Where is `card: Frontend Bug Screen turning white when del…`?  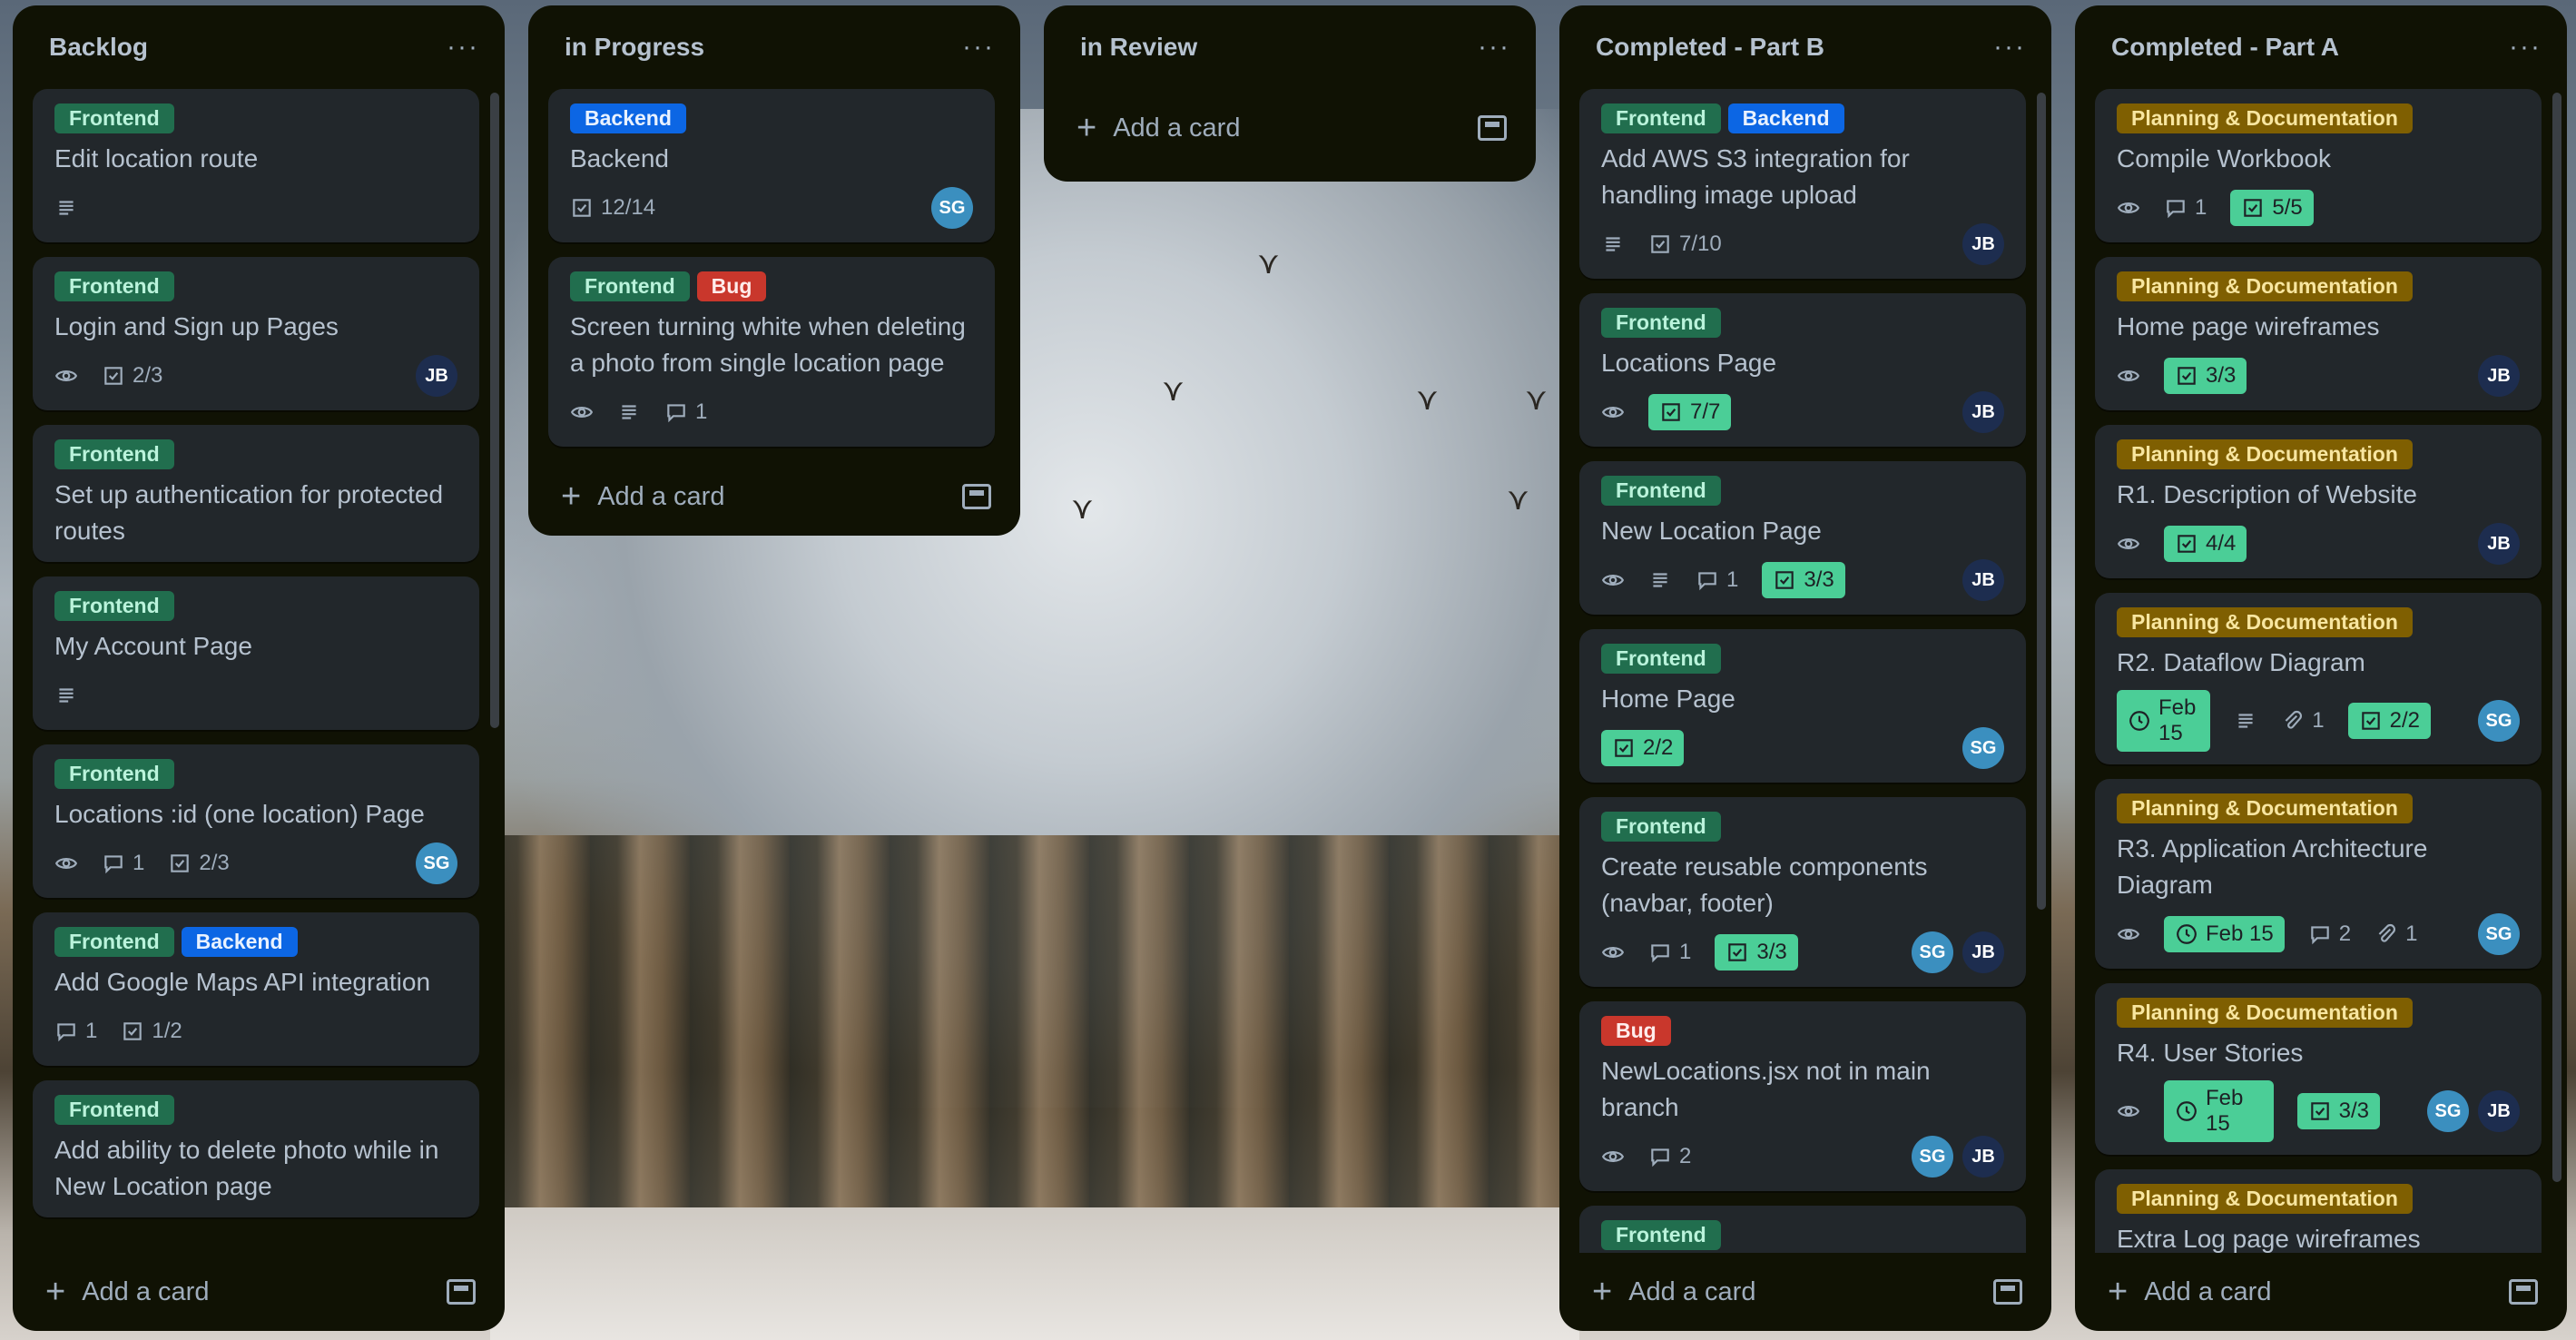
card: Frontend Bug Screen turning white when del… is located at coordinates (771, 352).